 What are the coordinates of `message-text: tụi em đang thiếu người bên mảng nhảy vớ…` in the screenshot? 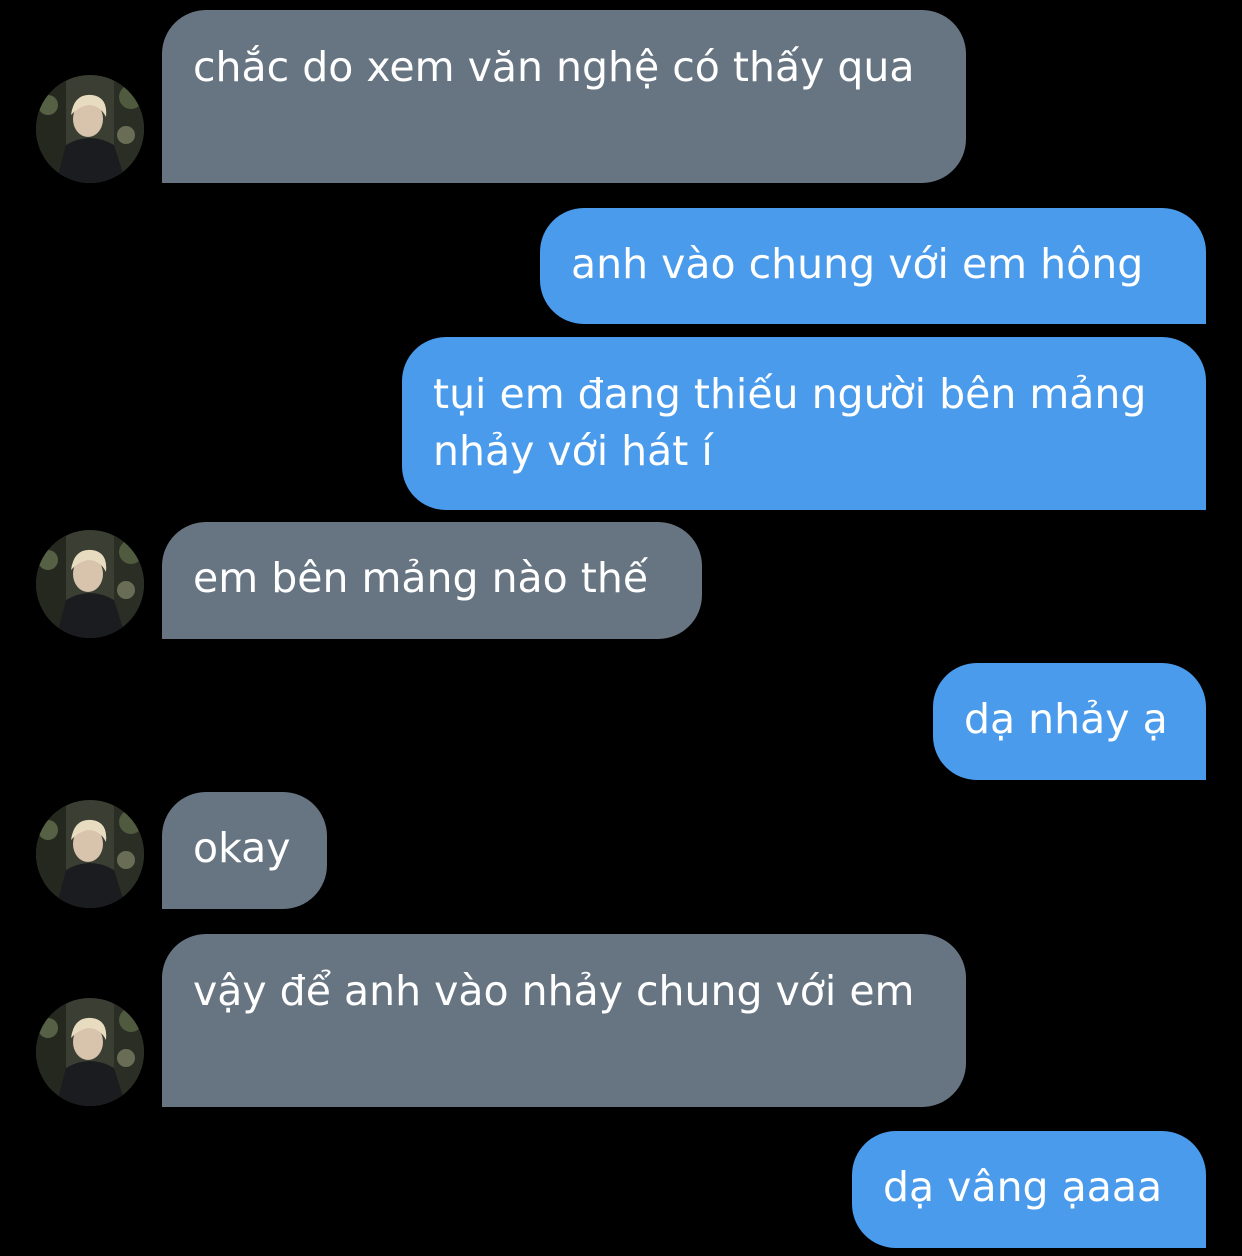 It's located at (790, 422).